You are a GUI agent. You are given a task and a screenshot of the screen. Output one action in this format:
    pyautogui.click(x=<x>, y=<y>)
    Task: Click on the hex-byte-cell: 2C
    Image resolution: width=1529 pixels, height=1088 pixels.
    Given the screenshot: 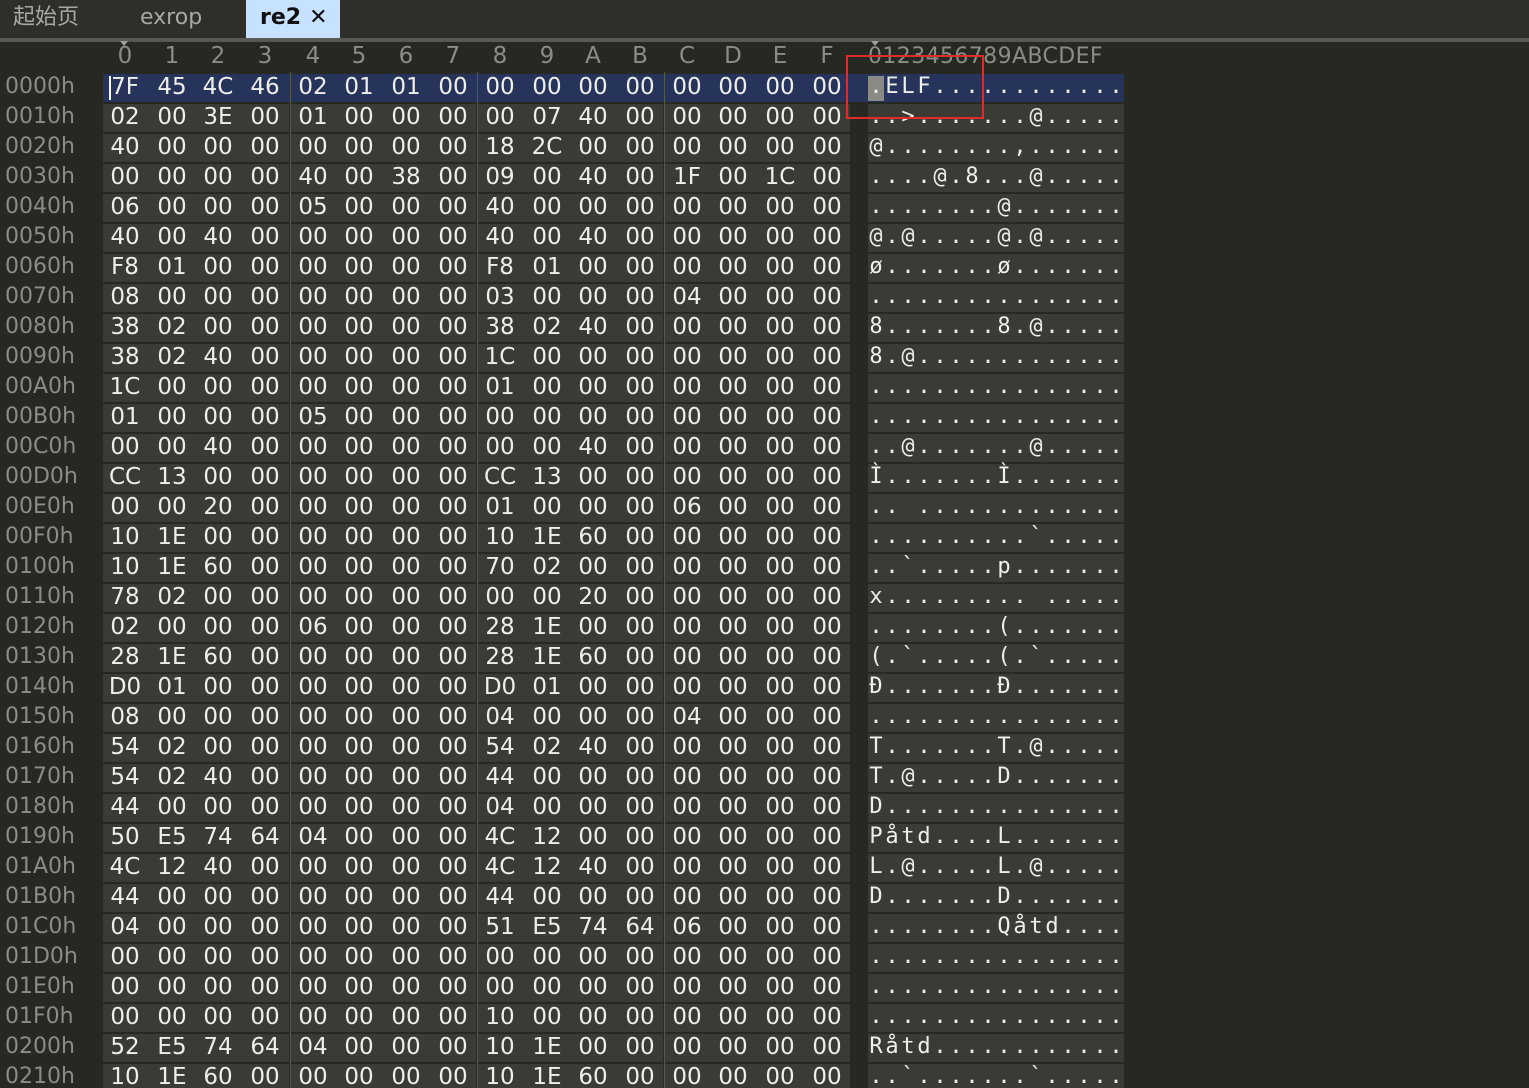 What is the action you would take?
    pyautogui.click(x=547, y=147)
    